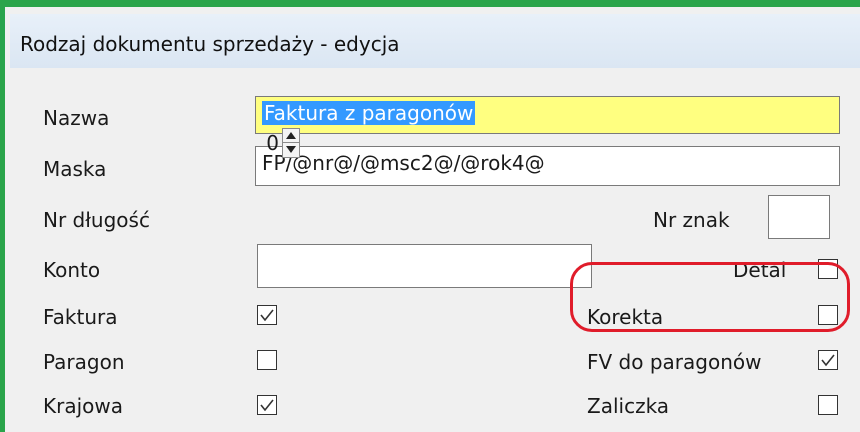  I want to click on zaliczka-checkbox, so click(828, 405).